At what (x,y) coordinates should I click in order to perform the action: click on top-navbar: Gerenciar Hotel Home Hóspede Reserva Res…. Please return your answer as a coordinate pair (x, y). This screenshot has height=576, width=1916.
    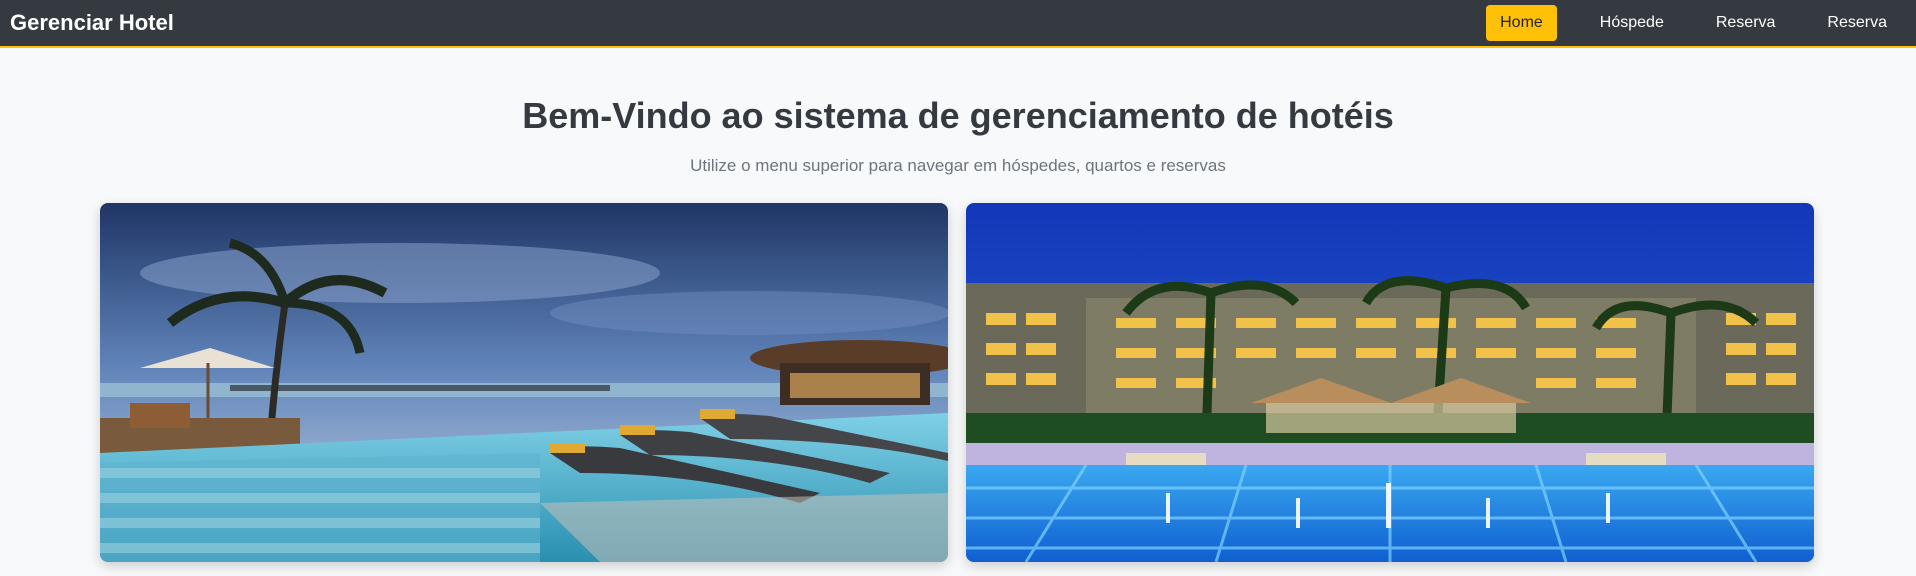
    Looking at the image, I should click on (958, 24).